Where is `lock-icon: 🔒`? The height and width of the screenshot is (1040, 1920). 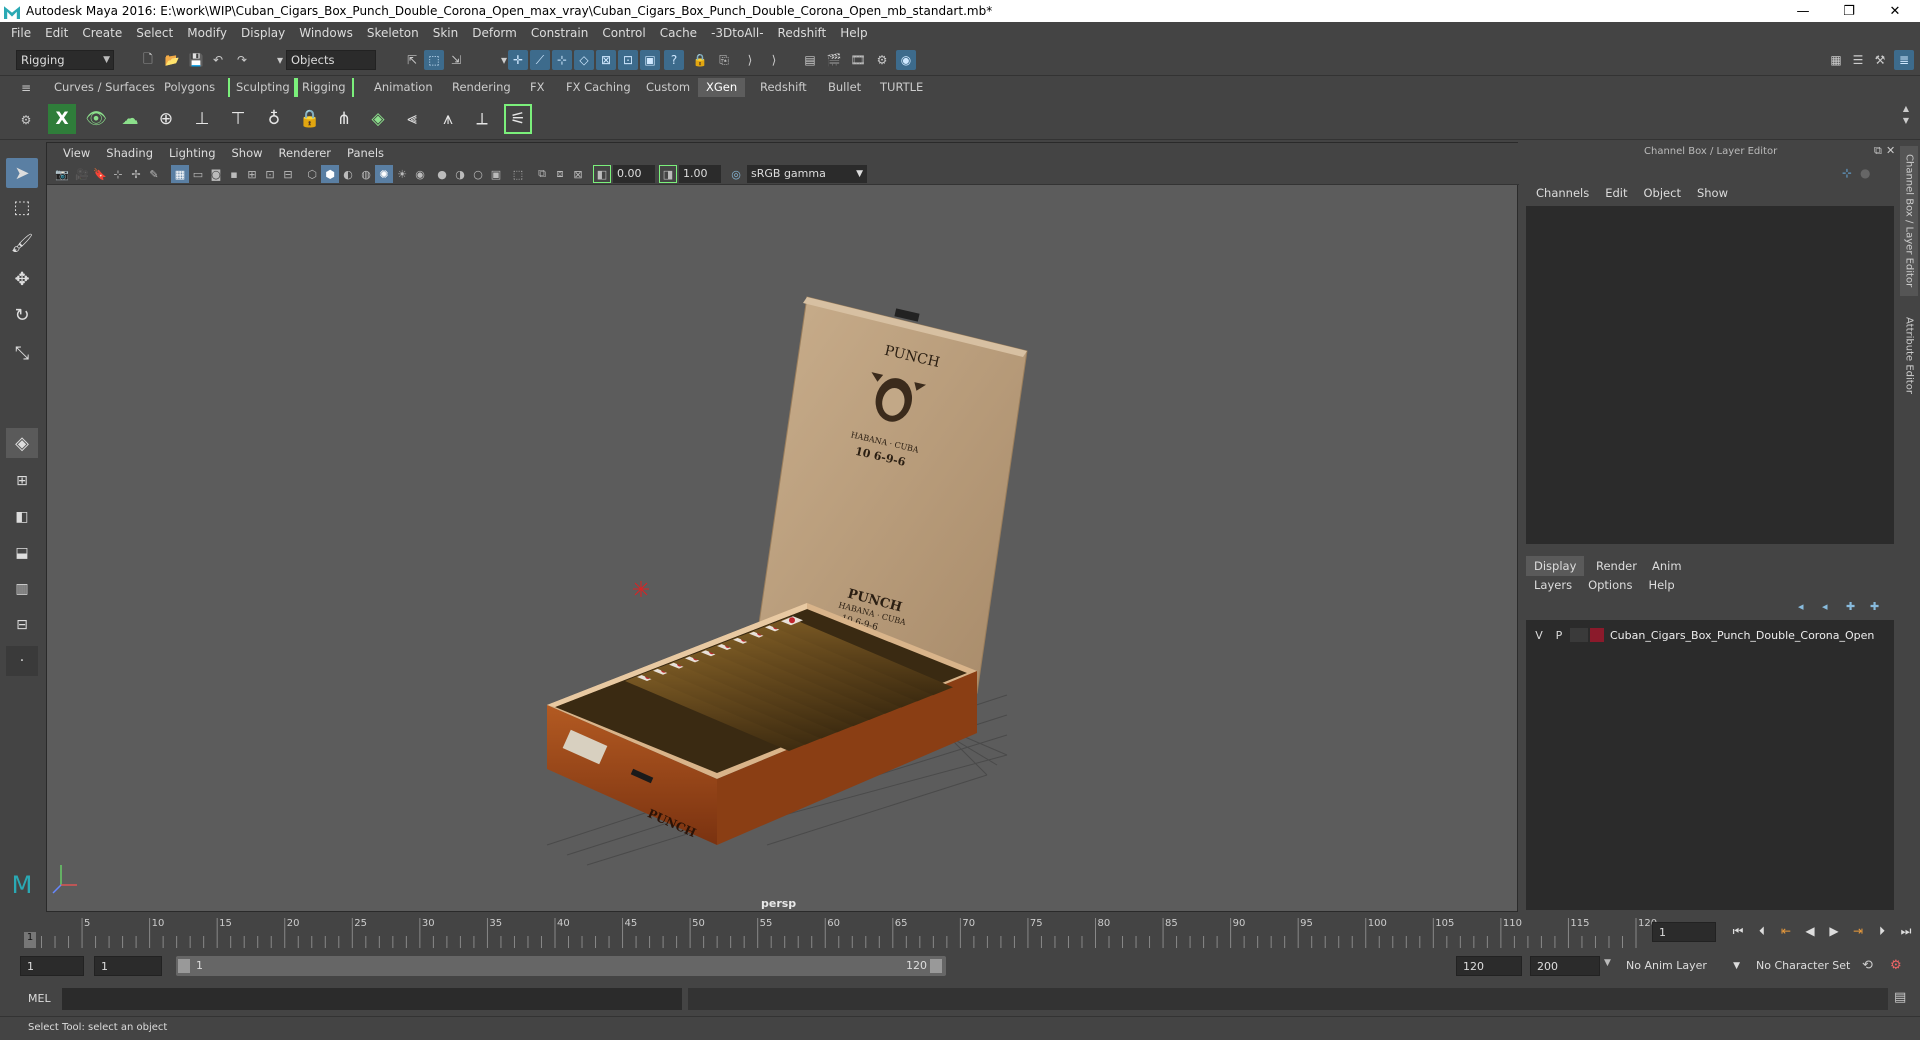
lock-icon: 🔒 is located at coordinates (700, 60).